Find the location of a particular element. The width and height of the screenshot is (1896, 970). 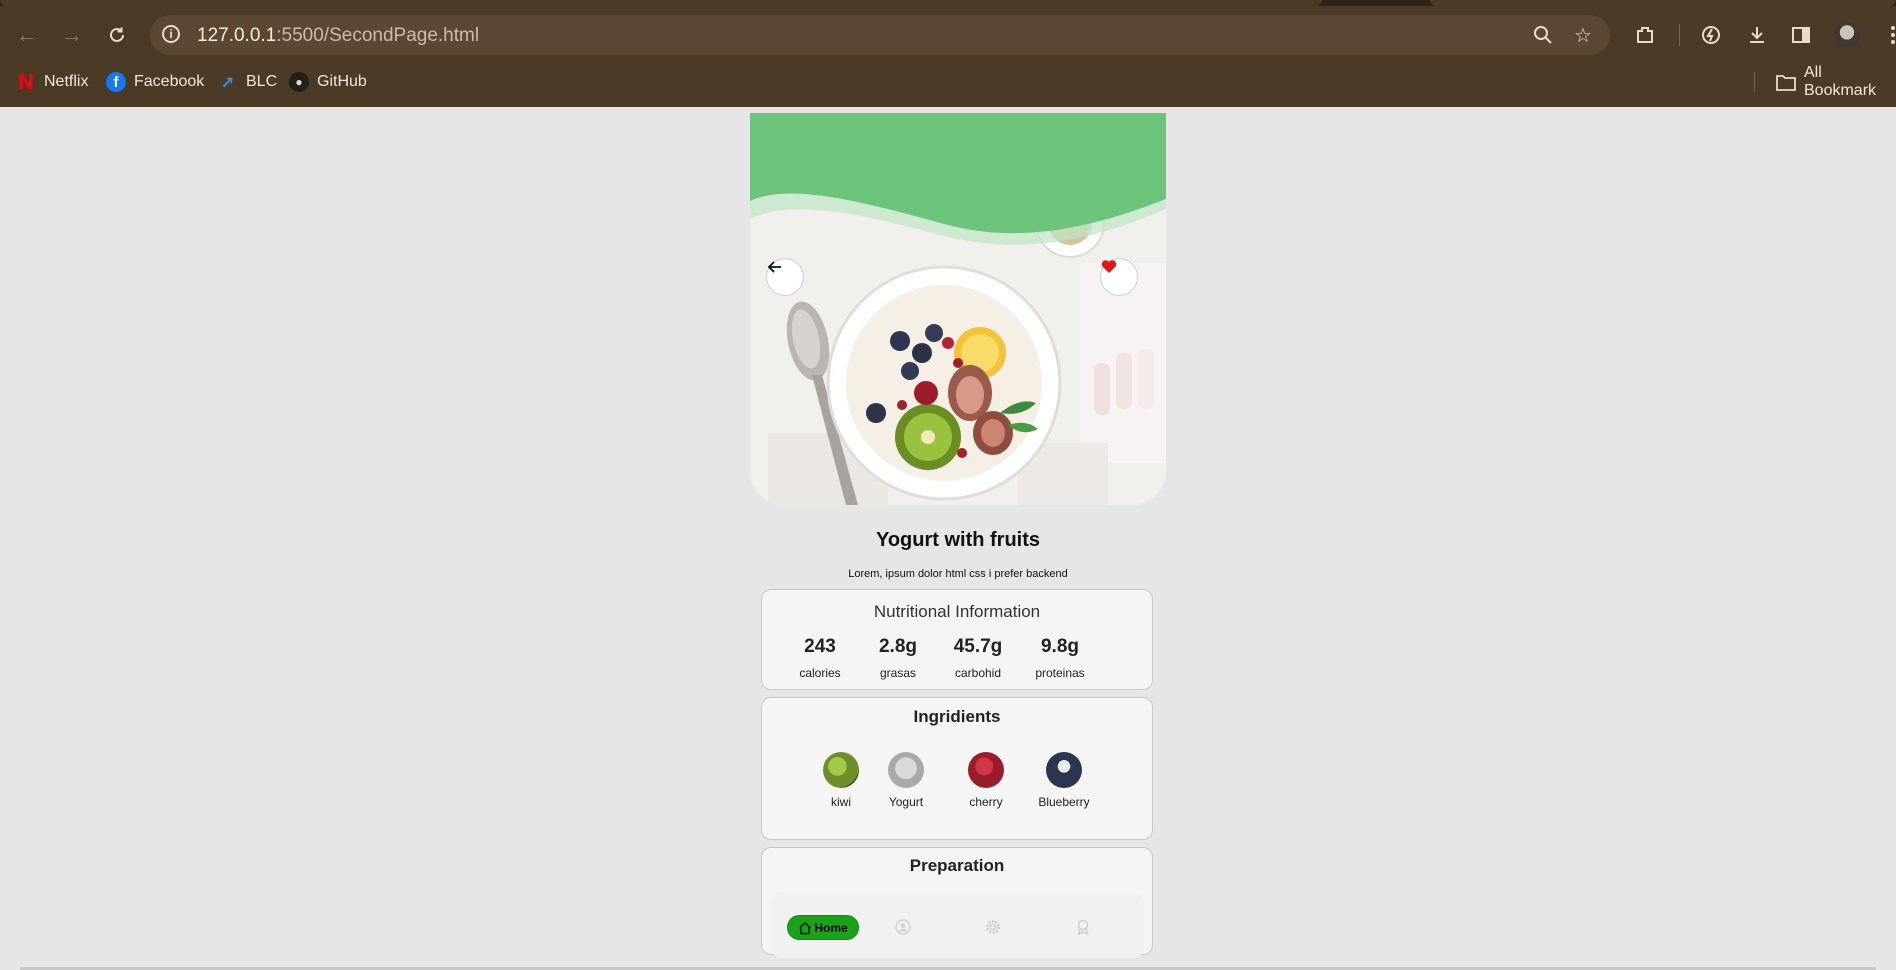

user-icon is located at coordinates (903, 927).